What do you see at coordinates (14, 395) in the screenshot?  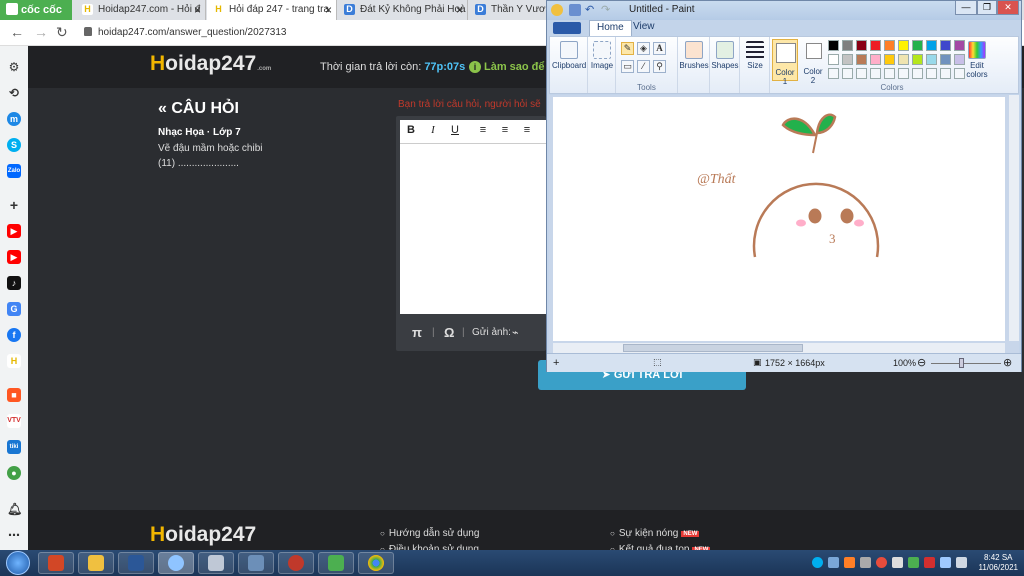 I see `app-icon: ■` at bounding box center [14, 395].